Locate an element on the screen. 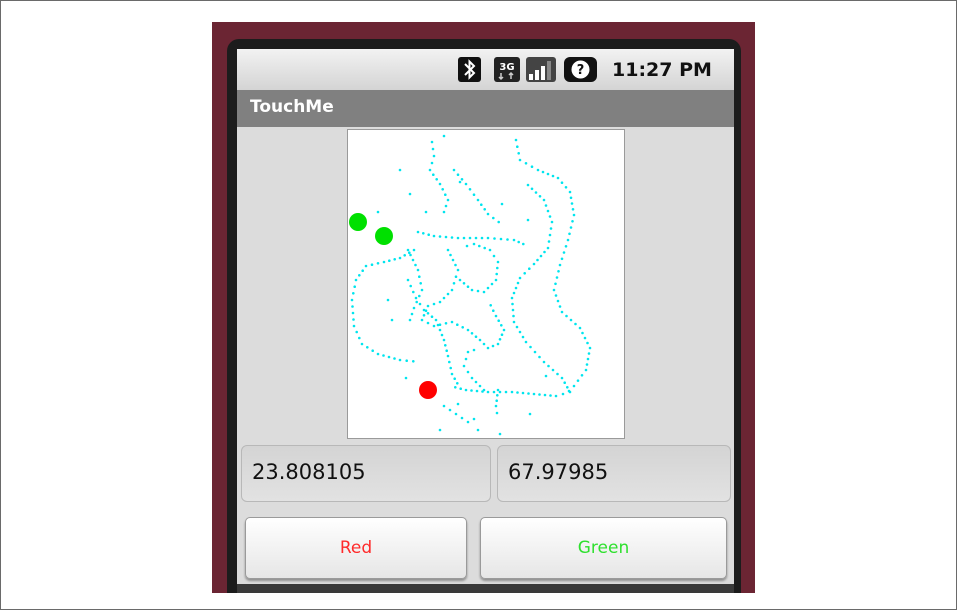 The image size is (957, 610). x-coordinate-field: 23.808105 is located at coordinates (366, 473).